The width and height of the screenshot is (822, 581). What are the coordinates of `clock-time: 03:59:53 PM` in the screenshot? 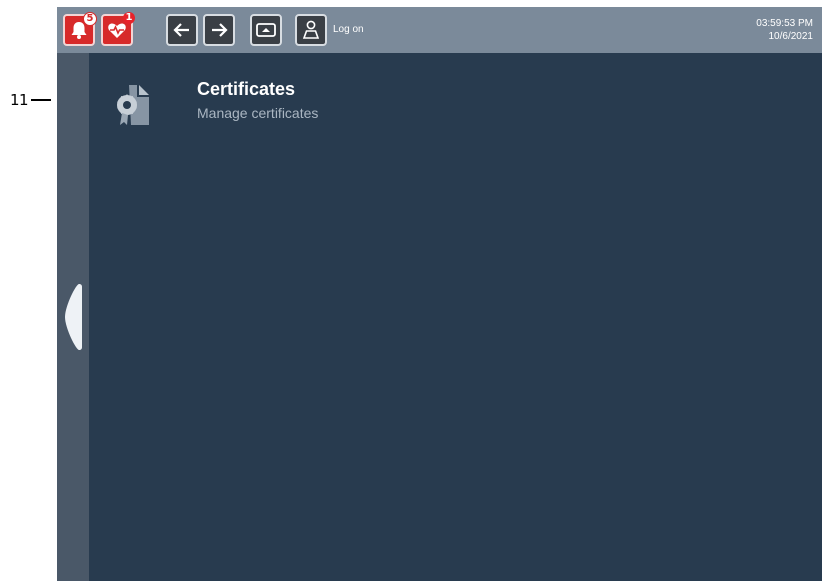 It's located at (784, 23).